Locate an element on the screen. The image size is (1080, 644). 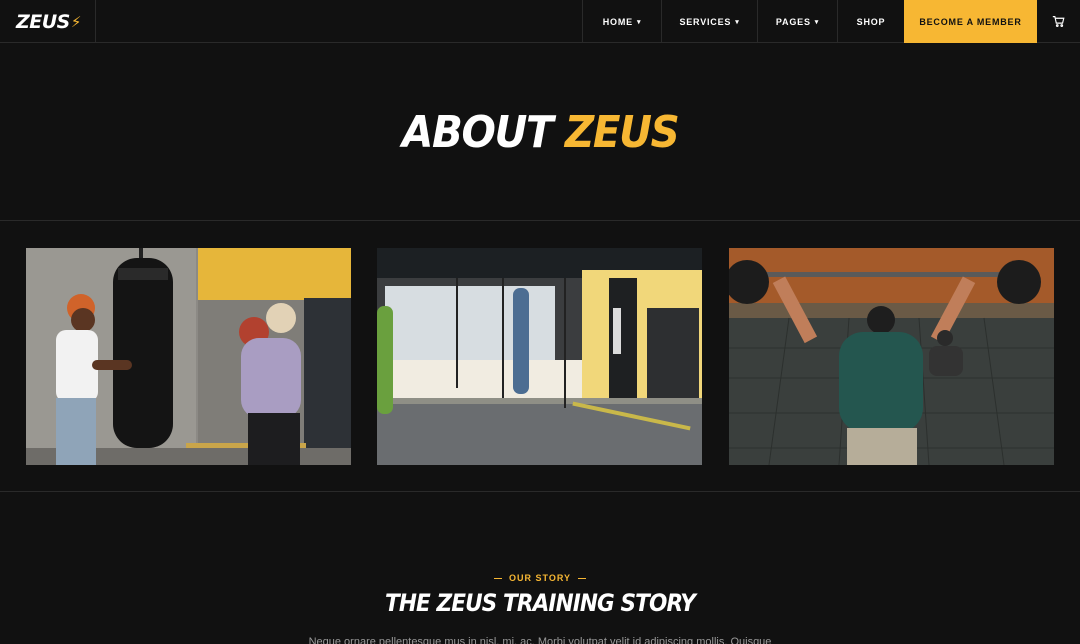
become-member-label: BECOME A MEMBER is located at coordinates (970, 21).